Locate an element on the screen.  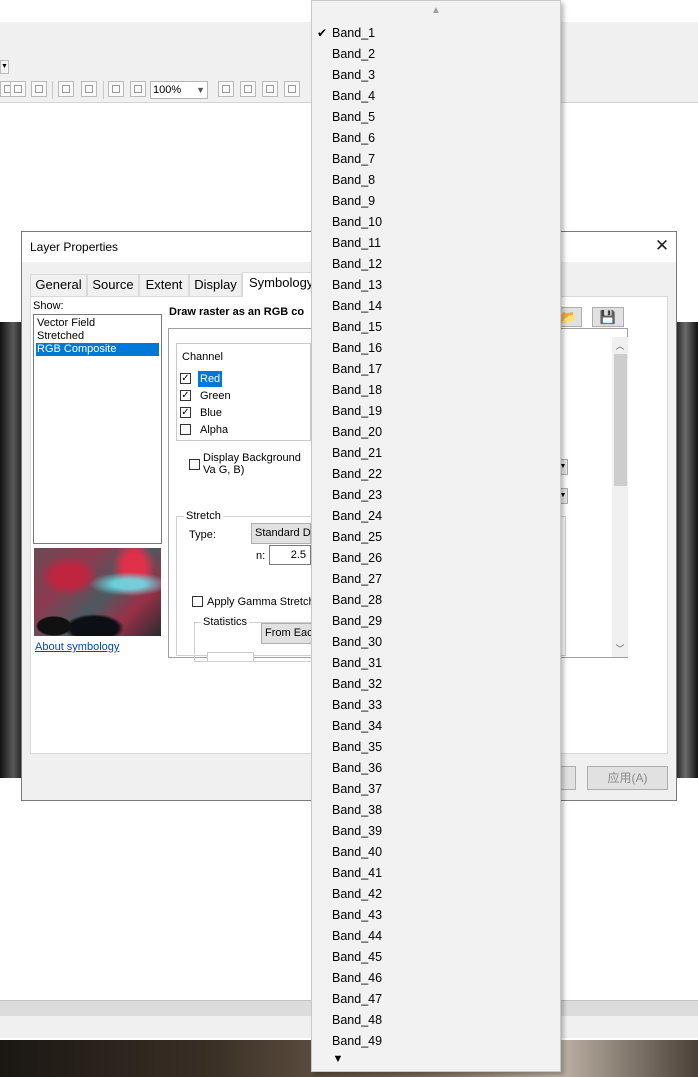
band-item: Band_46 is located at coordinates (436, 978).